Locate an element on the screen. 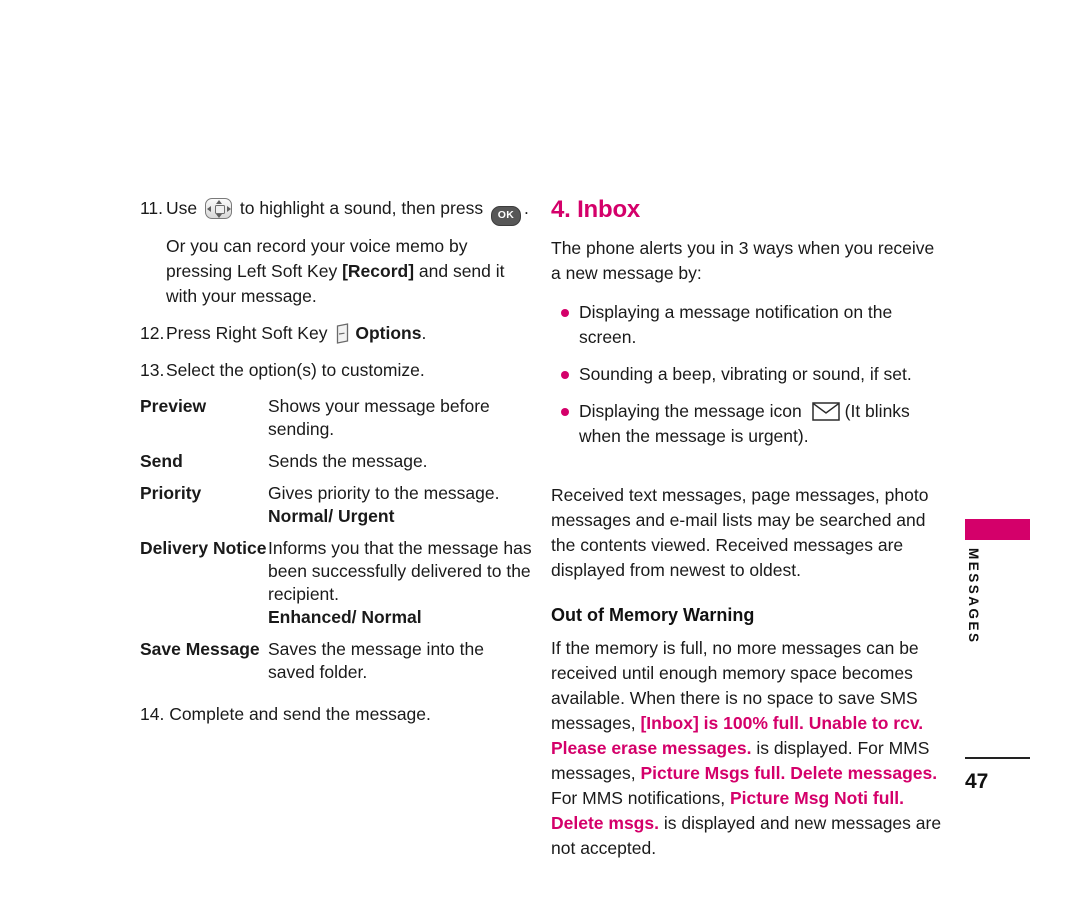 This screenshot has width=1080, height=914. option-description: Saves the message into the saved folder. is located at coordinates (400, 661).